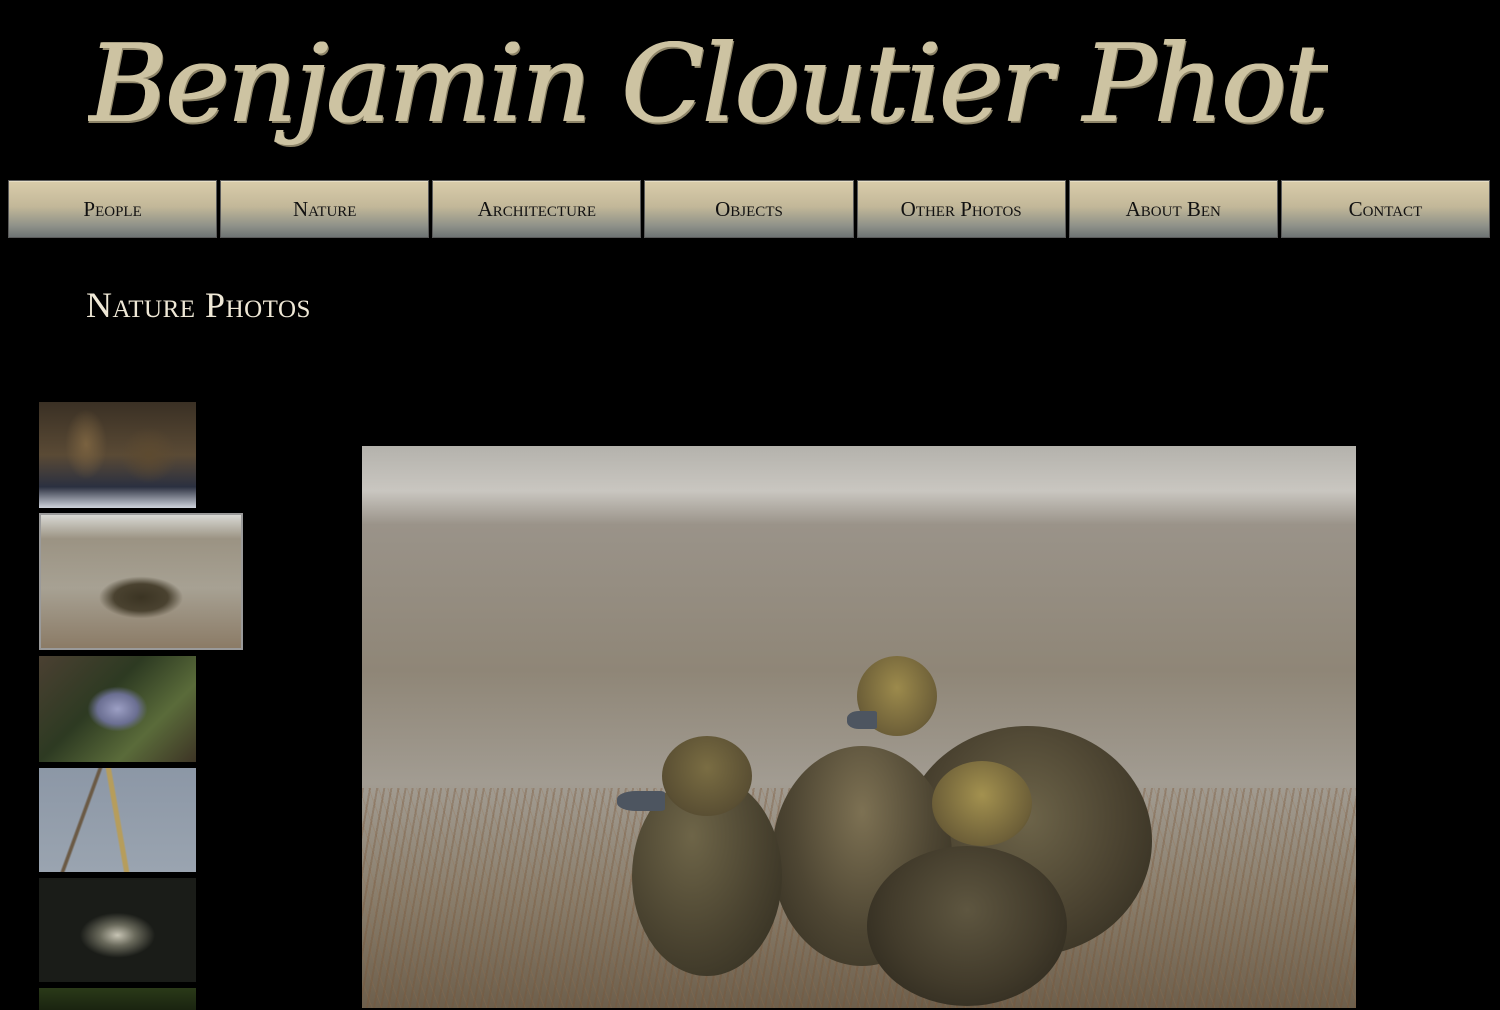  I want to click on thumbnail-green, so click(117, 999).